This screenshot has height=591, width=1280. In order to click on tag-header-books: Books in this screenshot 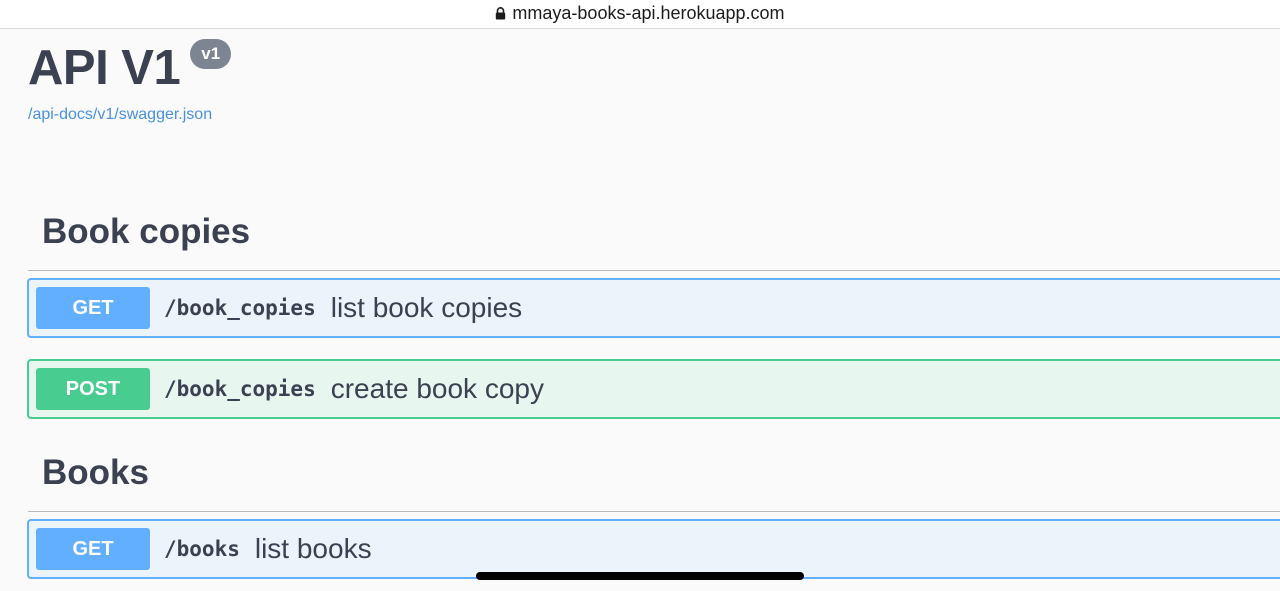, I will do `click(654, 482)`.